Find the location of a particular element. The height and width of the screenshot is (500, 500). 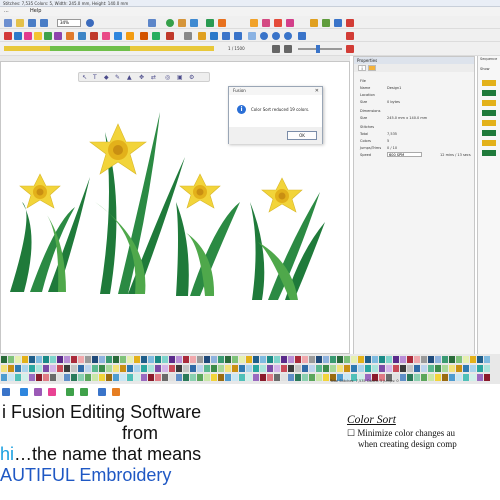

speed-slider is located at coordinates (320, 49).